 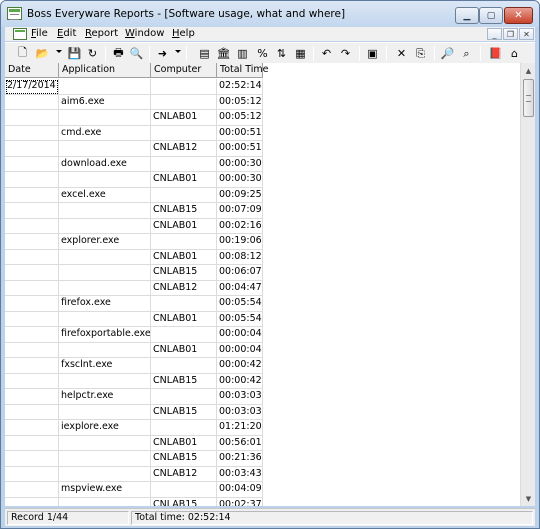 I want to click on scroll-down-icon: ▼, so click(x=528, y=498).